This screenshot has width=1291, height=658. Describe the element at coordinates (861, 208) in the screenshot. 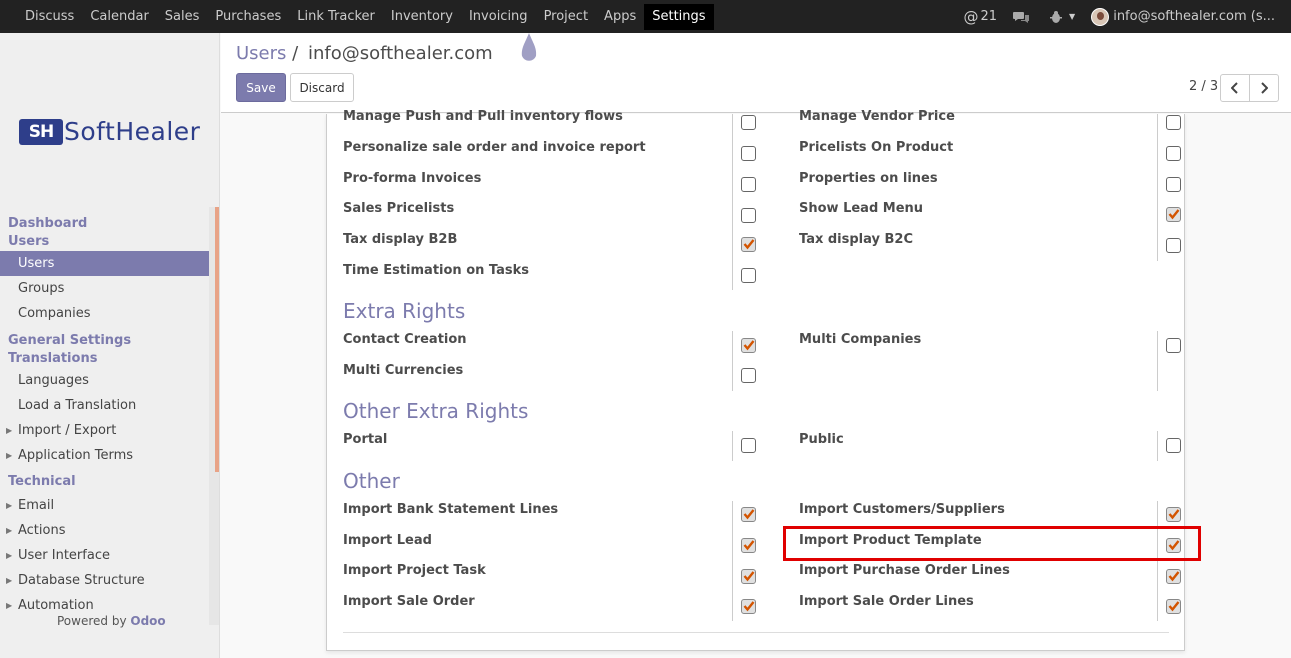

I see `field-label: Show Lead Menu` at that location.